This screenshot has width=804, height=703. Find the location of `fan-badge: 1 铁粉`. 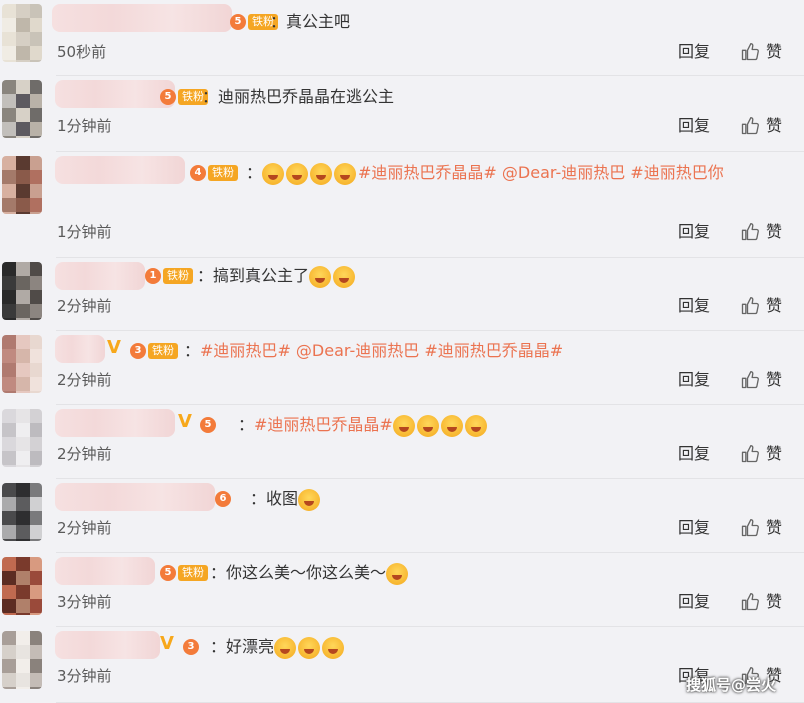

fan-badge: 1 铁粉 is located at coordinates (169, 276).